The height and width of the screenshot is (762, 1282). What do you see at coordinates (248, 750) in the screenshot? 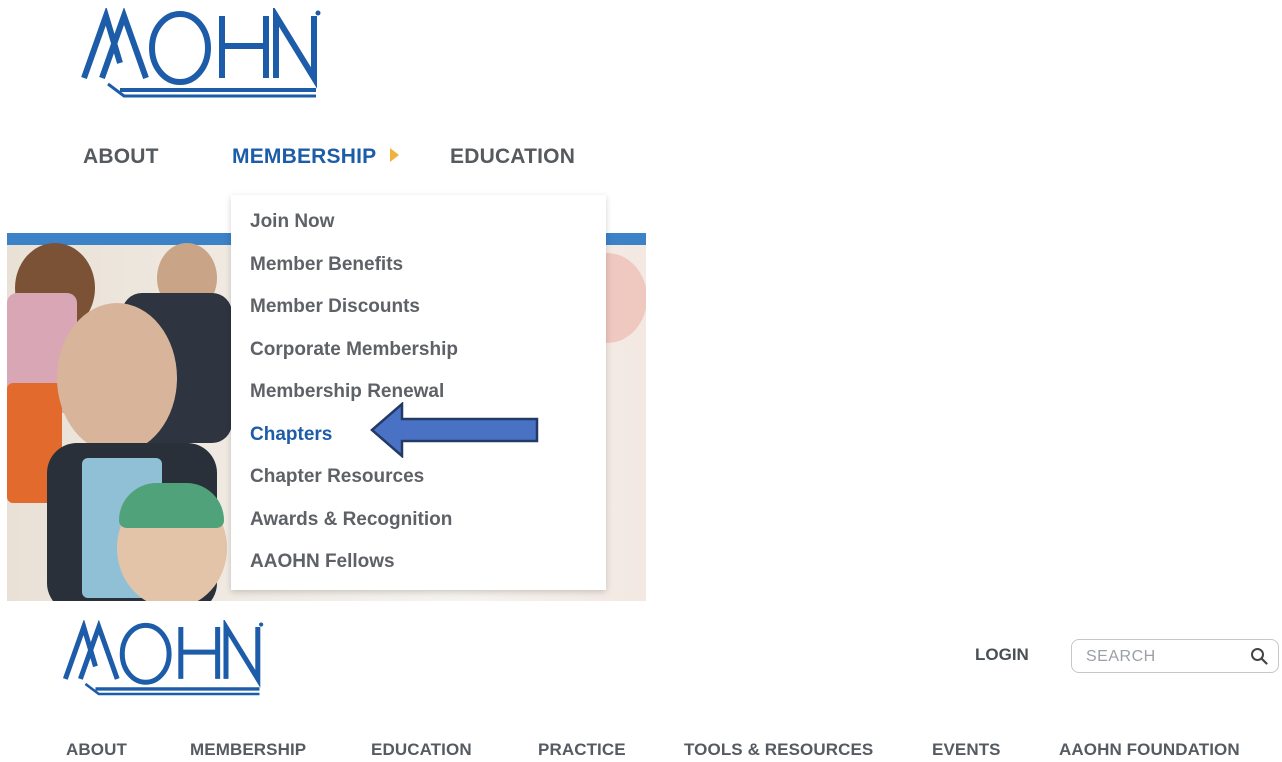
I see `main-nav-membership: MEMBERSHIP` at bounding box center [248, 750].